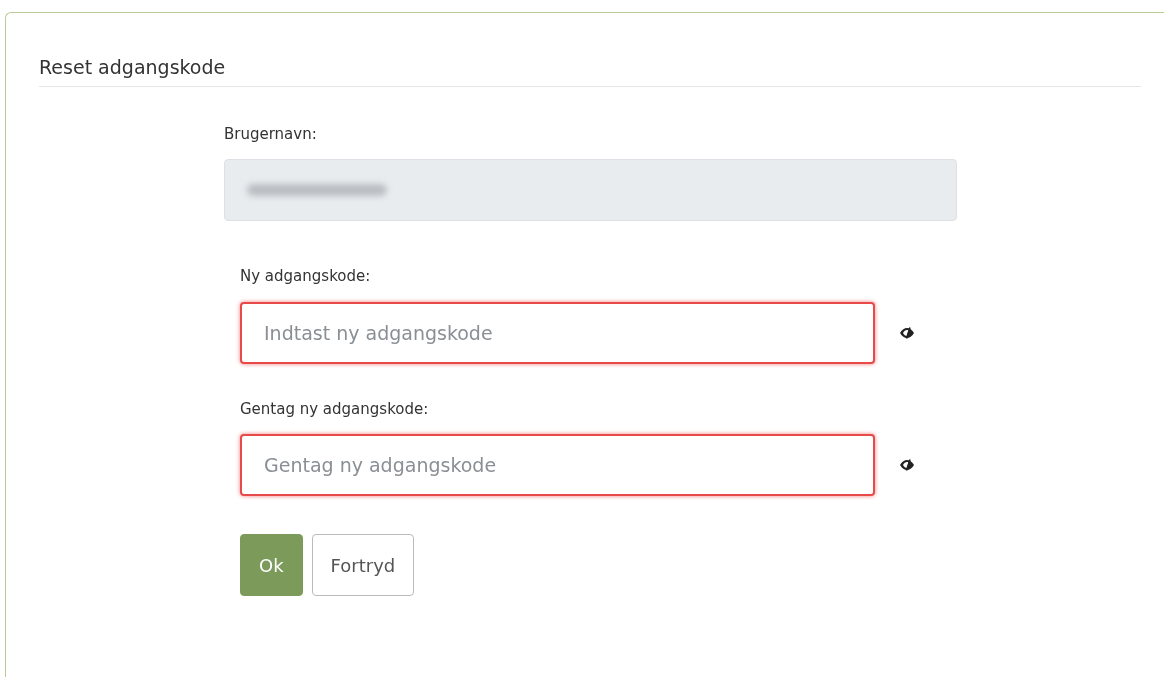  I want to click on field-label: Brugernavn:, so click(271, 134).